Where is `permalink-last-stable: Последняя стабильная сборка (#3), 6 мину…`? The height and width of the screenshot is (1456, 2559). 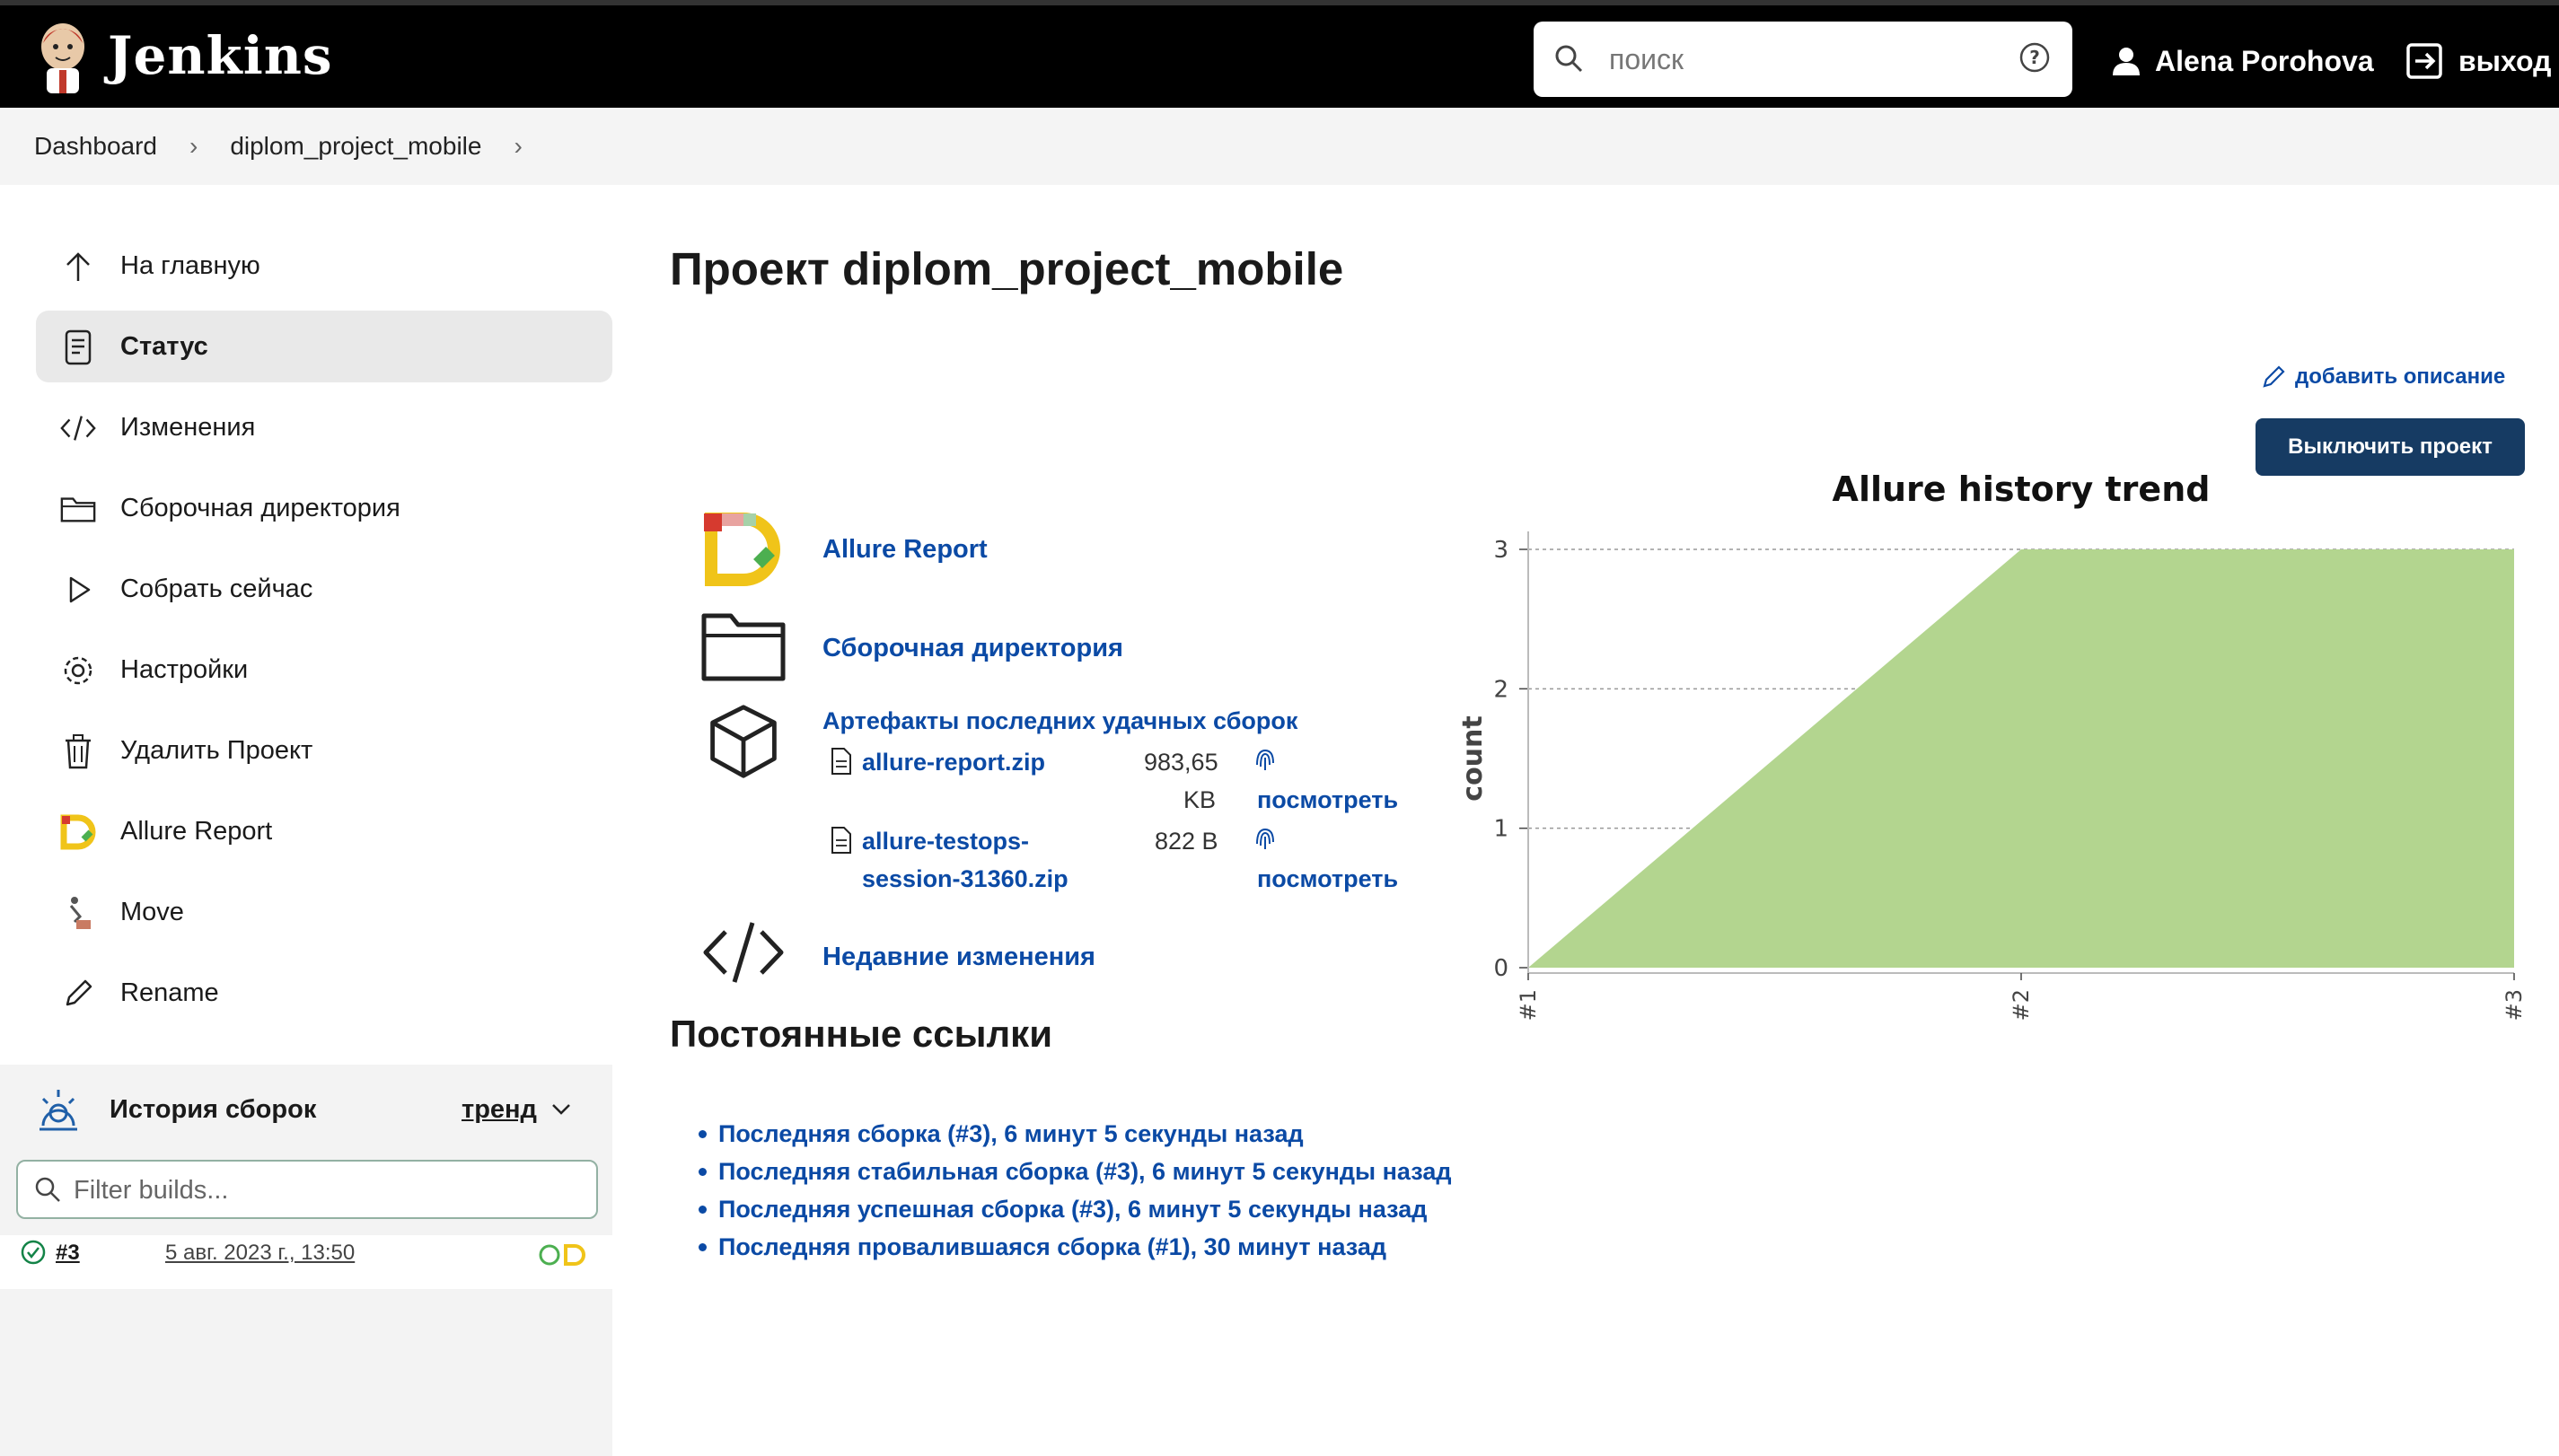 permalink-last-stable: Последняя стабильная сборка (#3), 6 мину… is located at coordinates (1085, 1171).